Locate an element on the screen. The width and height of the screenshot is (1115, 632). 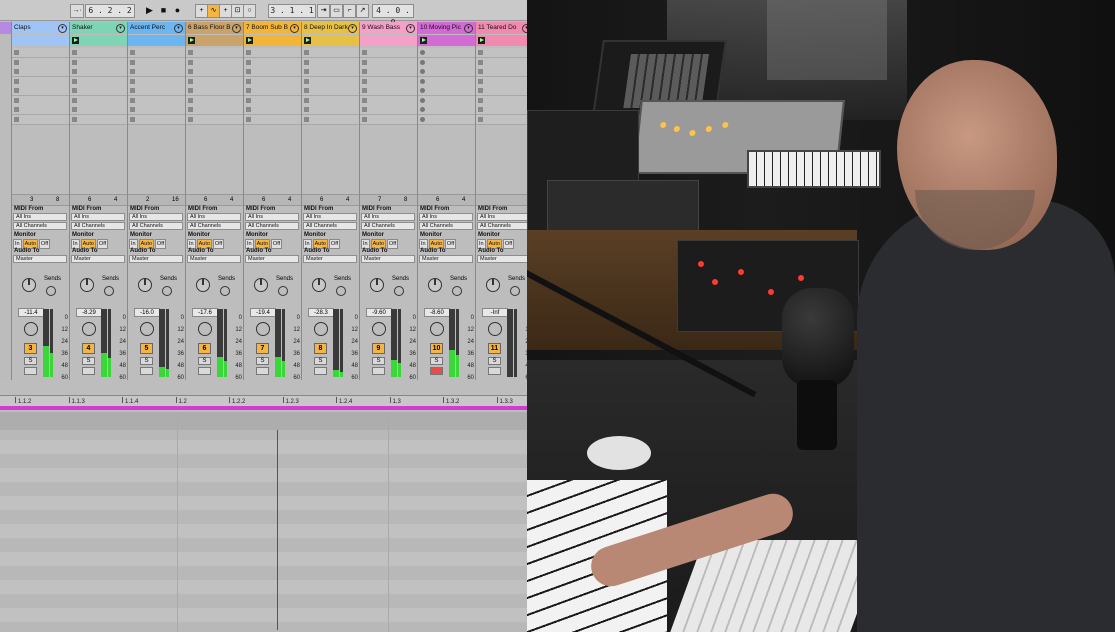
pan-knob is located at coordinates (31, 329).